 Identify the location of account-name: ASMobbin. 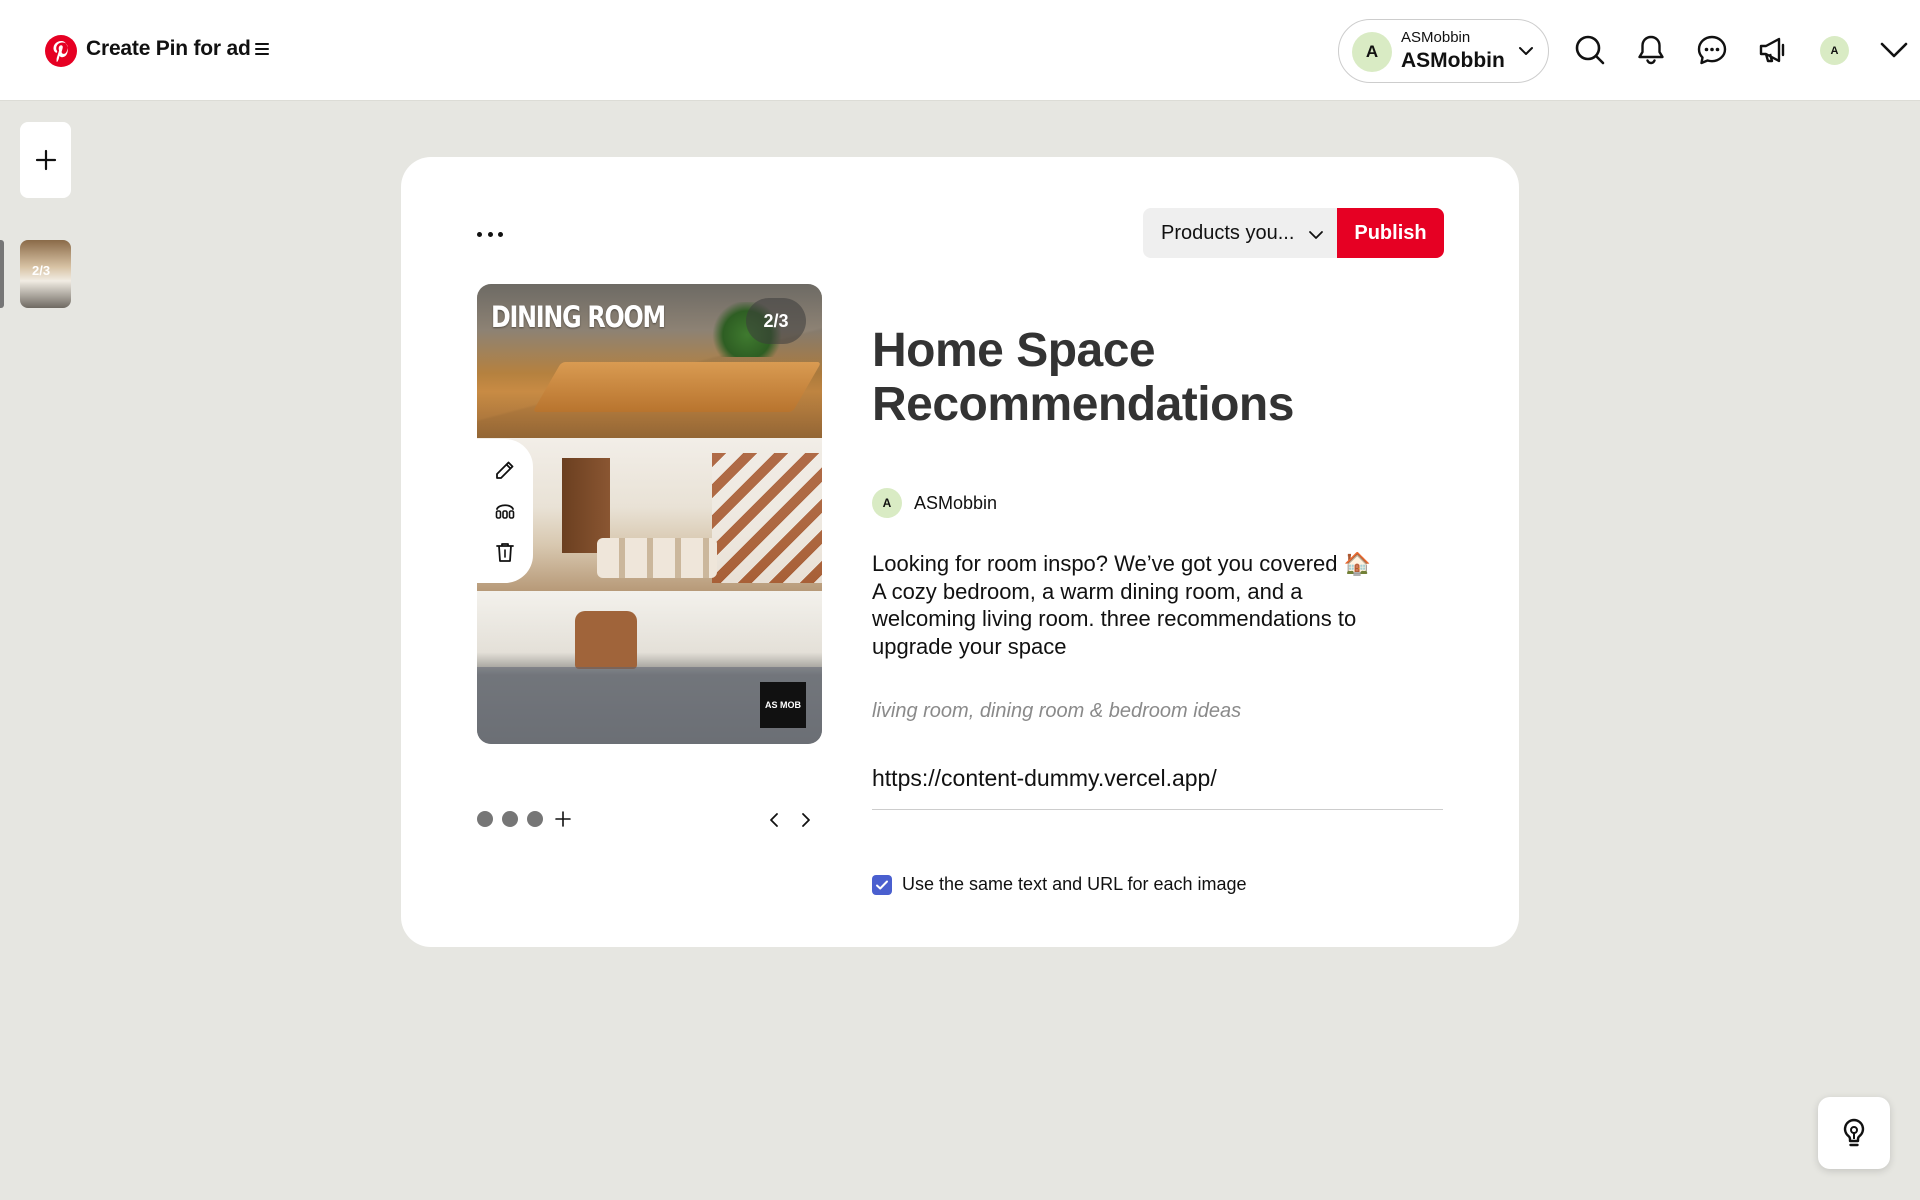
(1453, 60).